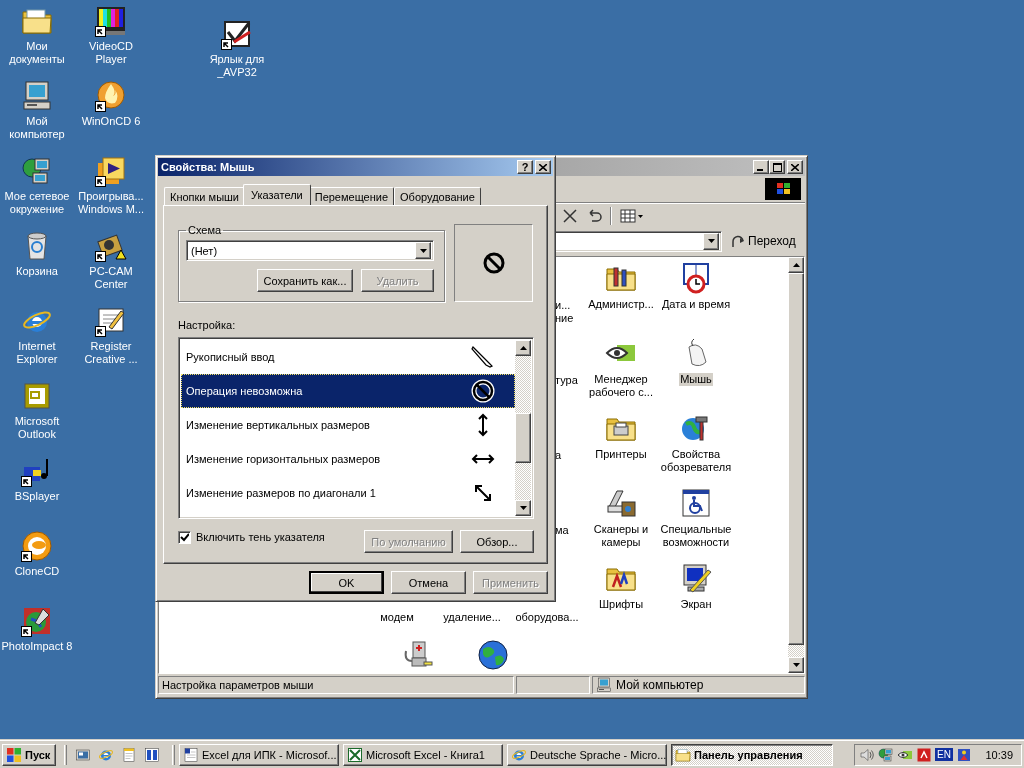 Image resolution: width=1024 pixels, height=768 pixels. Describe the element at coordinates (696, 304) in the screenshot. I see `icon-label: Дата и время` at that location.